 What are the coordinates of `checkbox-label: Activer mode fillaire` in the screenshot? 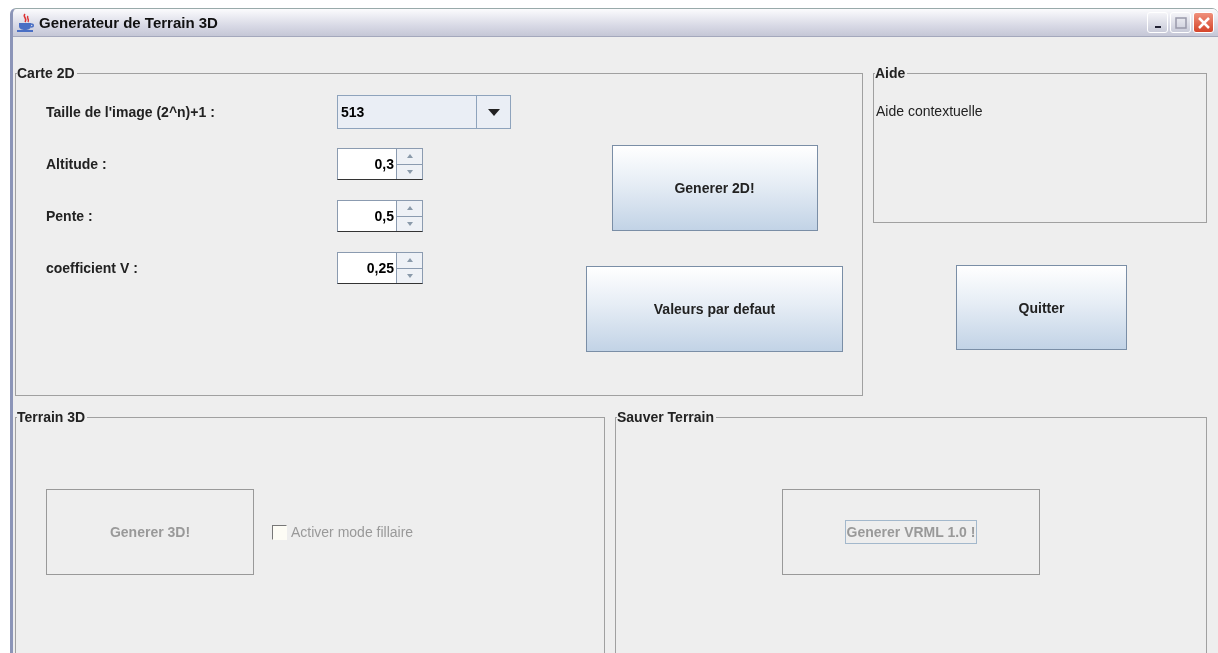 It's located at (352, 532).